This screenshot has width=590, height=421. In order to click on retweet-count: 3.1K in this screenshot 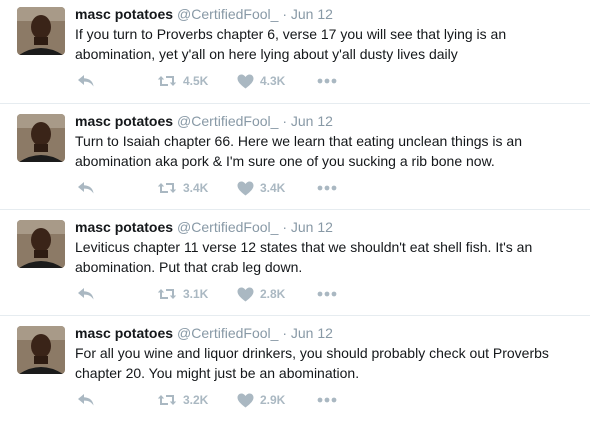, I will do `click(196, 294)`.